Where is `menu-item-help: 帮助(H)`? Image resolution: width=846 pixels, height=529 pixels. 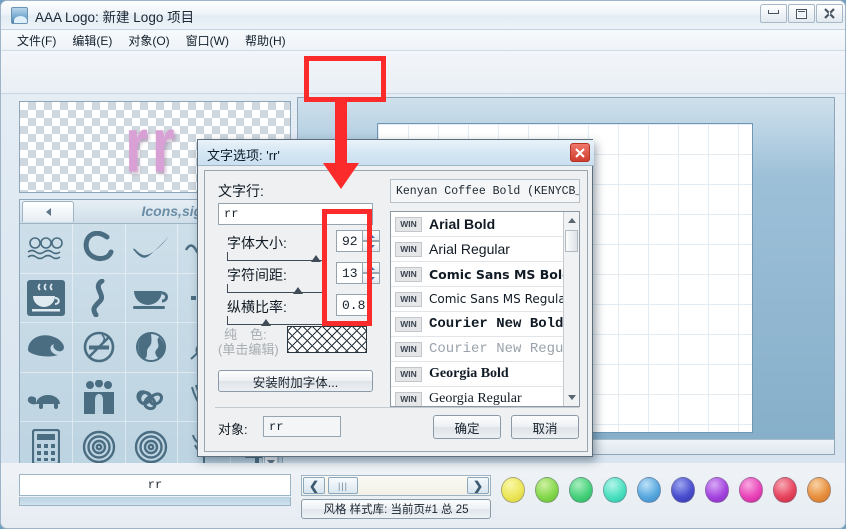
menu-item-help: 帮助(H) is located at coordinates (265, 40).